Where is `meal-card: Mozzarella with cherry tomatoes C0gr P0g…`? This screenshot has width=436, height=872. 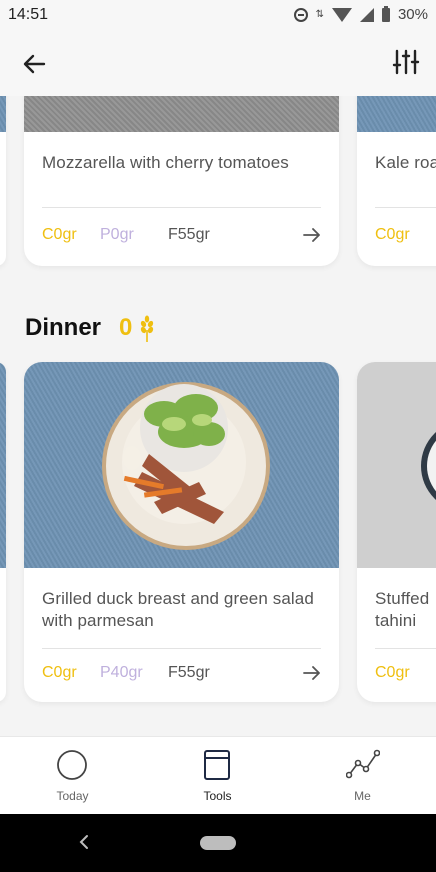
meal-card: Mozzarella with cherry tomatoes C0gr P0g… is located at coordinates (181, 181).